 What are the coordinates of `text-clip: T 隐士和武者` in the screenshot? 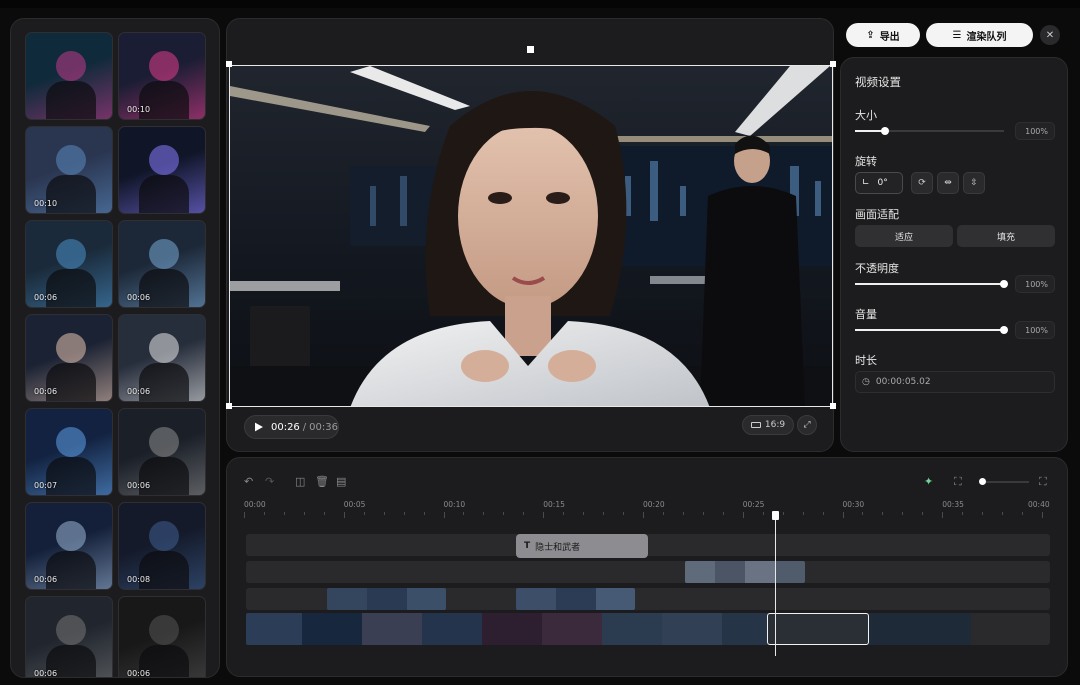 It's located at (582, 546).